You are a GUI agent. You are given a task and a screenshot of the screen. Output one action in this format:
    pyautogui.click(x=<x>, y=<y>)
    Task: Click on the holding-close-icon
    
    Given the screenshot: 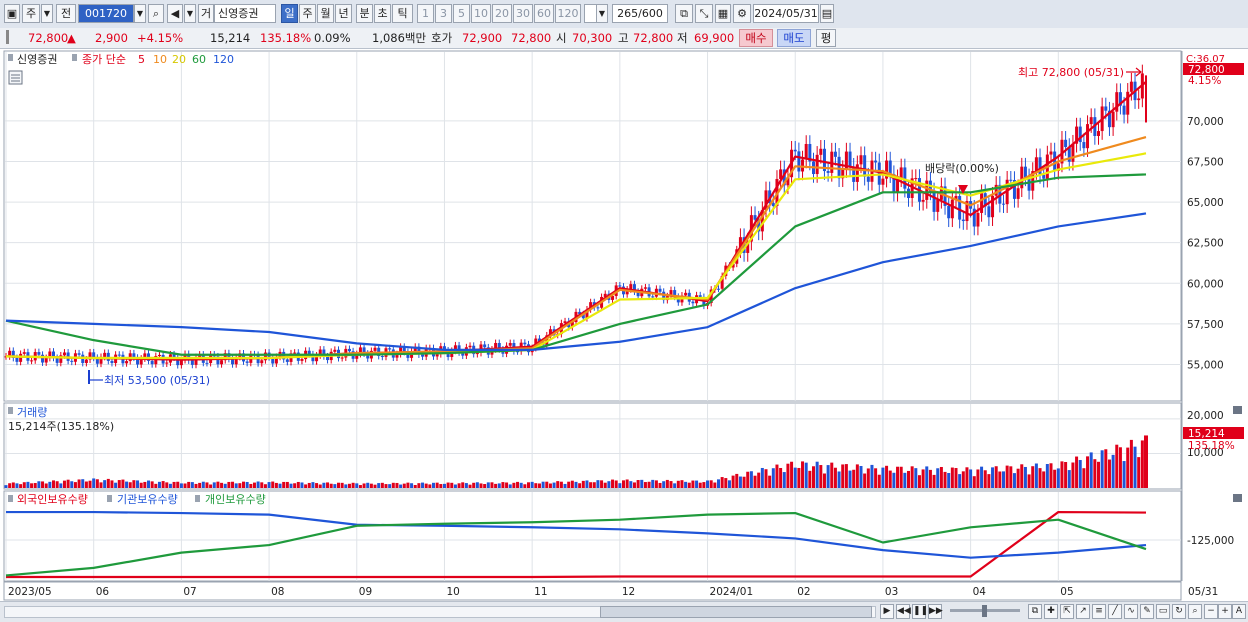 What is the action you would take?
    pyautogui.click(x=1237, y=498)
    